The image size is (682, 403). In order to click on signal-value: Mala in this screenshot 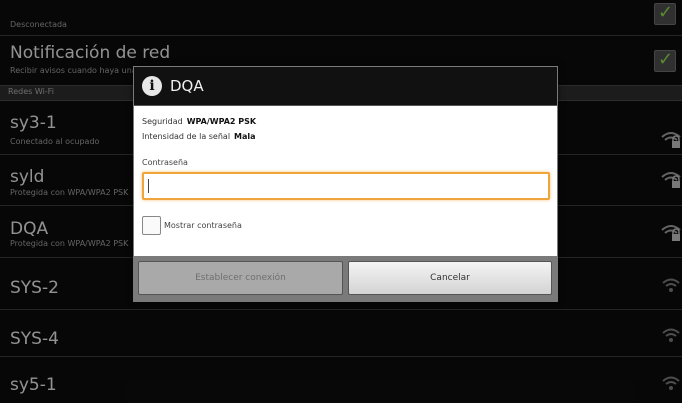, I will do `click(245, 136)`.